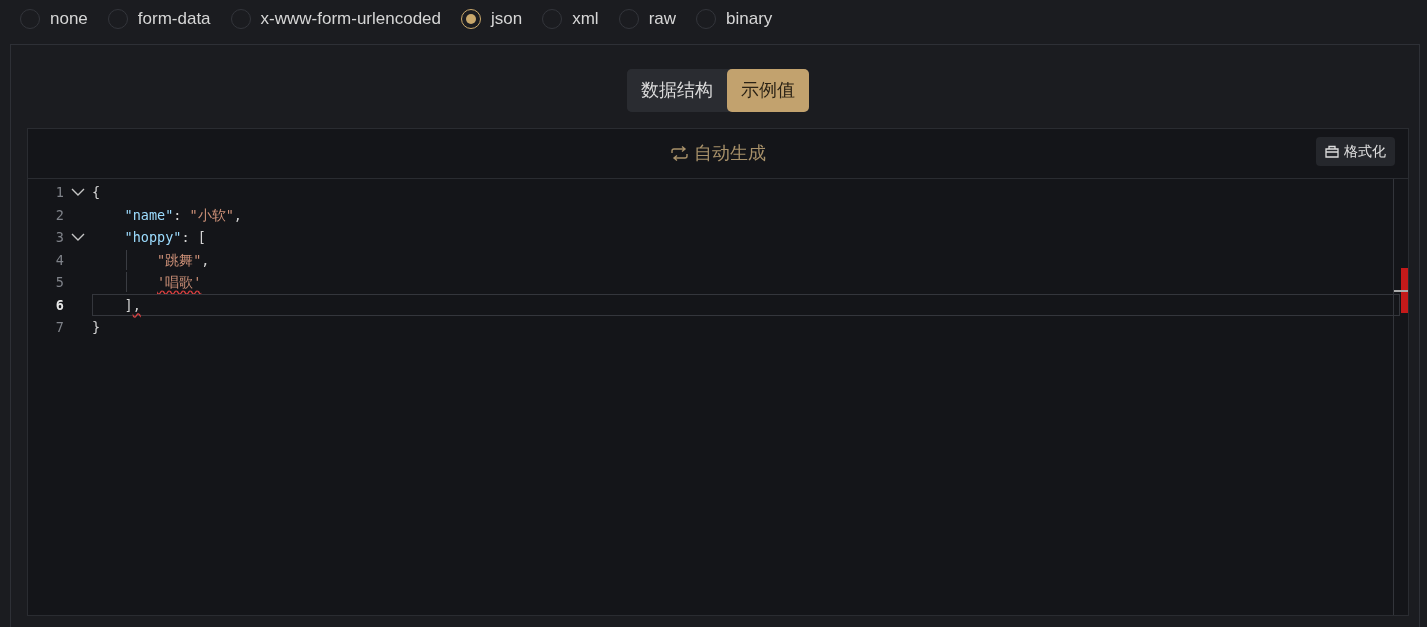 The width and height of the screenshot is (1427, 627). I want to click on radio-label: json, so click(507, 19).